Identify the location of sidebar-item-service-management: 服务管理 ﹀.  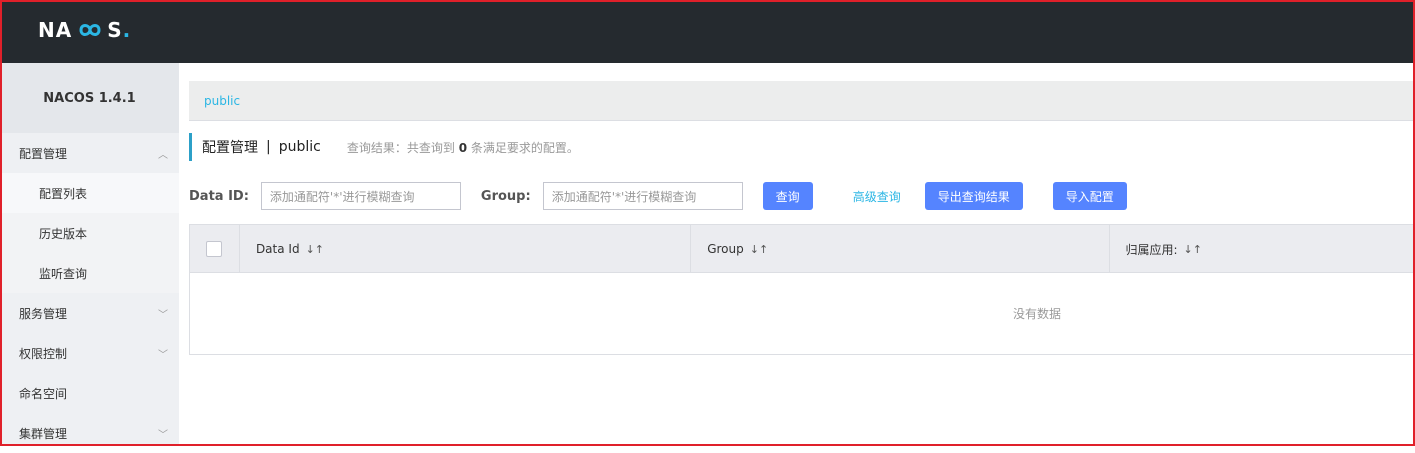
(89, 313).